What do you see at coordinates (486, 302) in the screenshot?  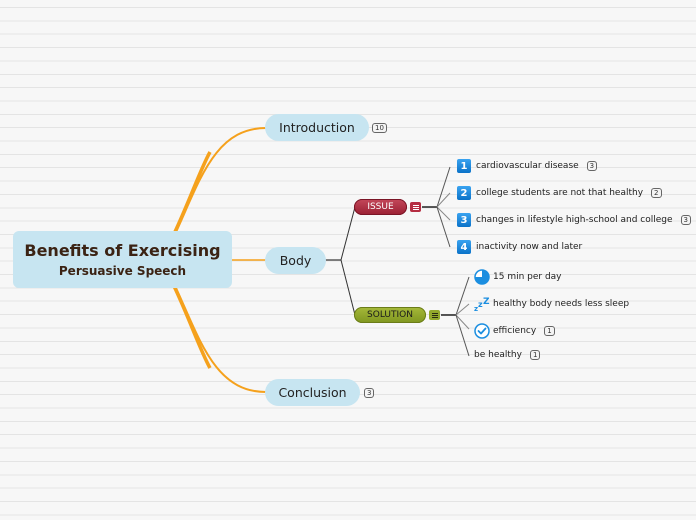 I see `svg-text: Z` at bounding box center [486, 302].